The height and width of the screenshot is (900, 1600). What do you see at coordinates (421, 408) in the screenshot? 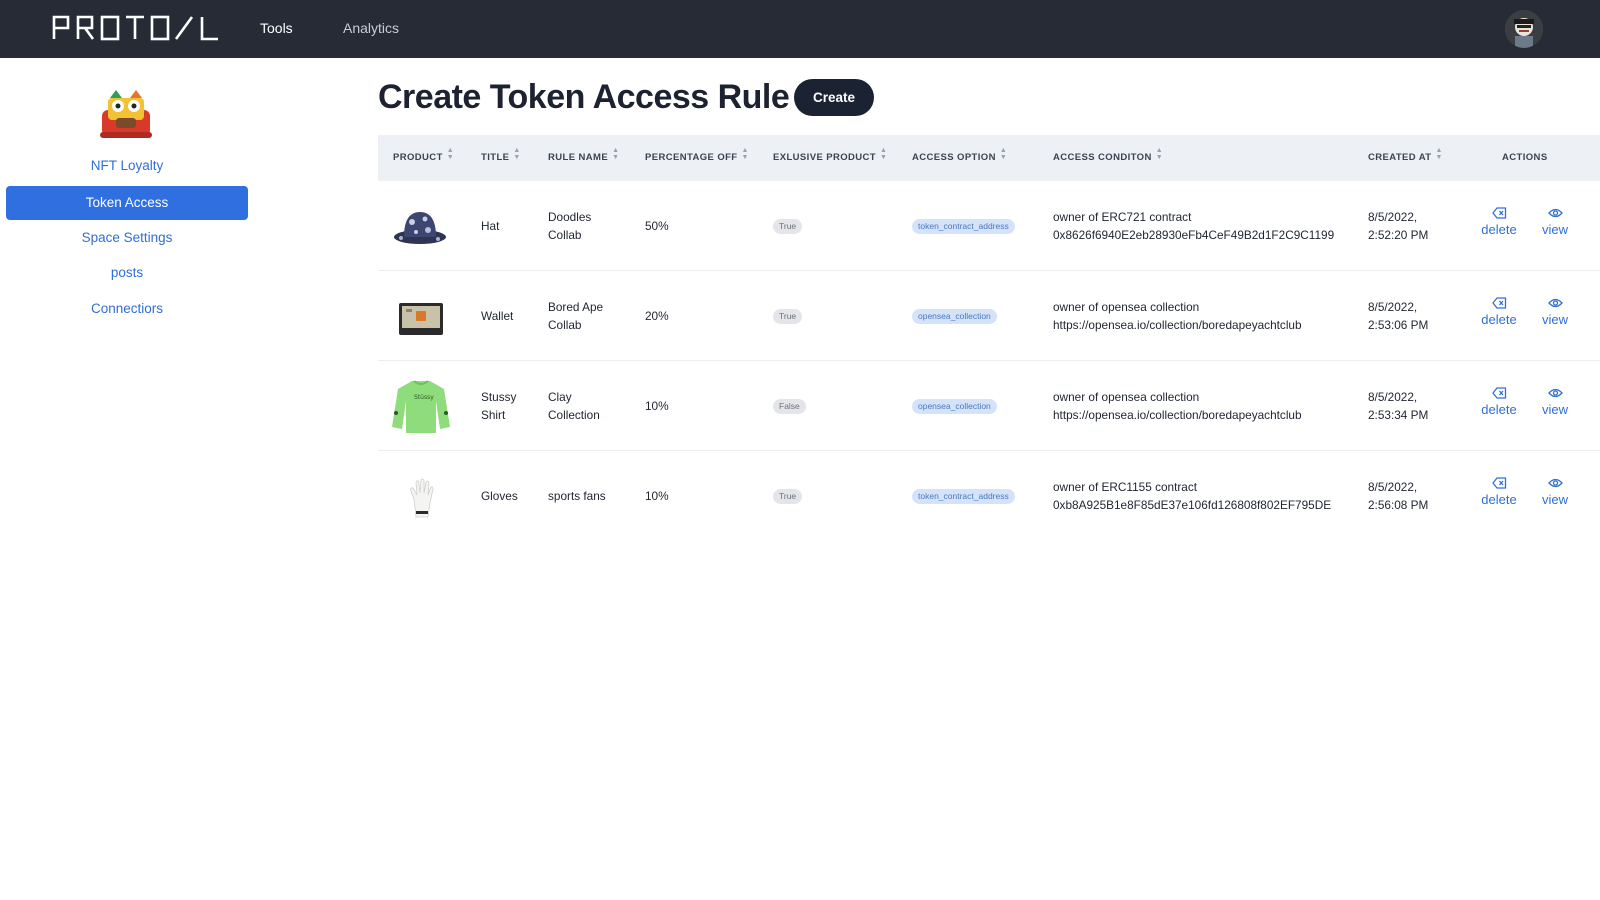
I see `green-shirt-image: Stüssy` at bounding box center [421, 408].